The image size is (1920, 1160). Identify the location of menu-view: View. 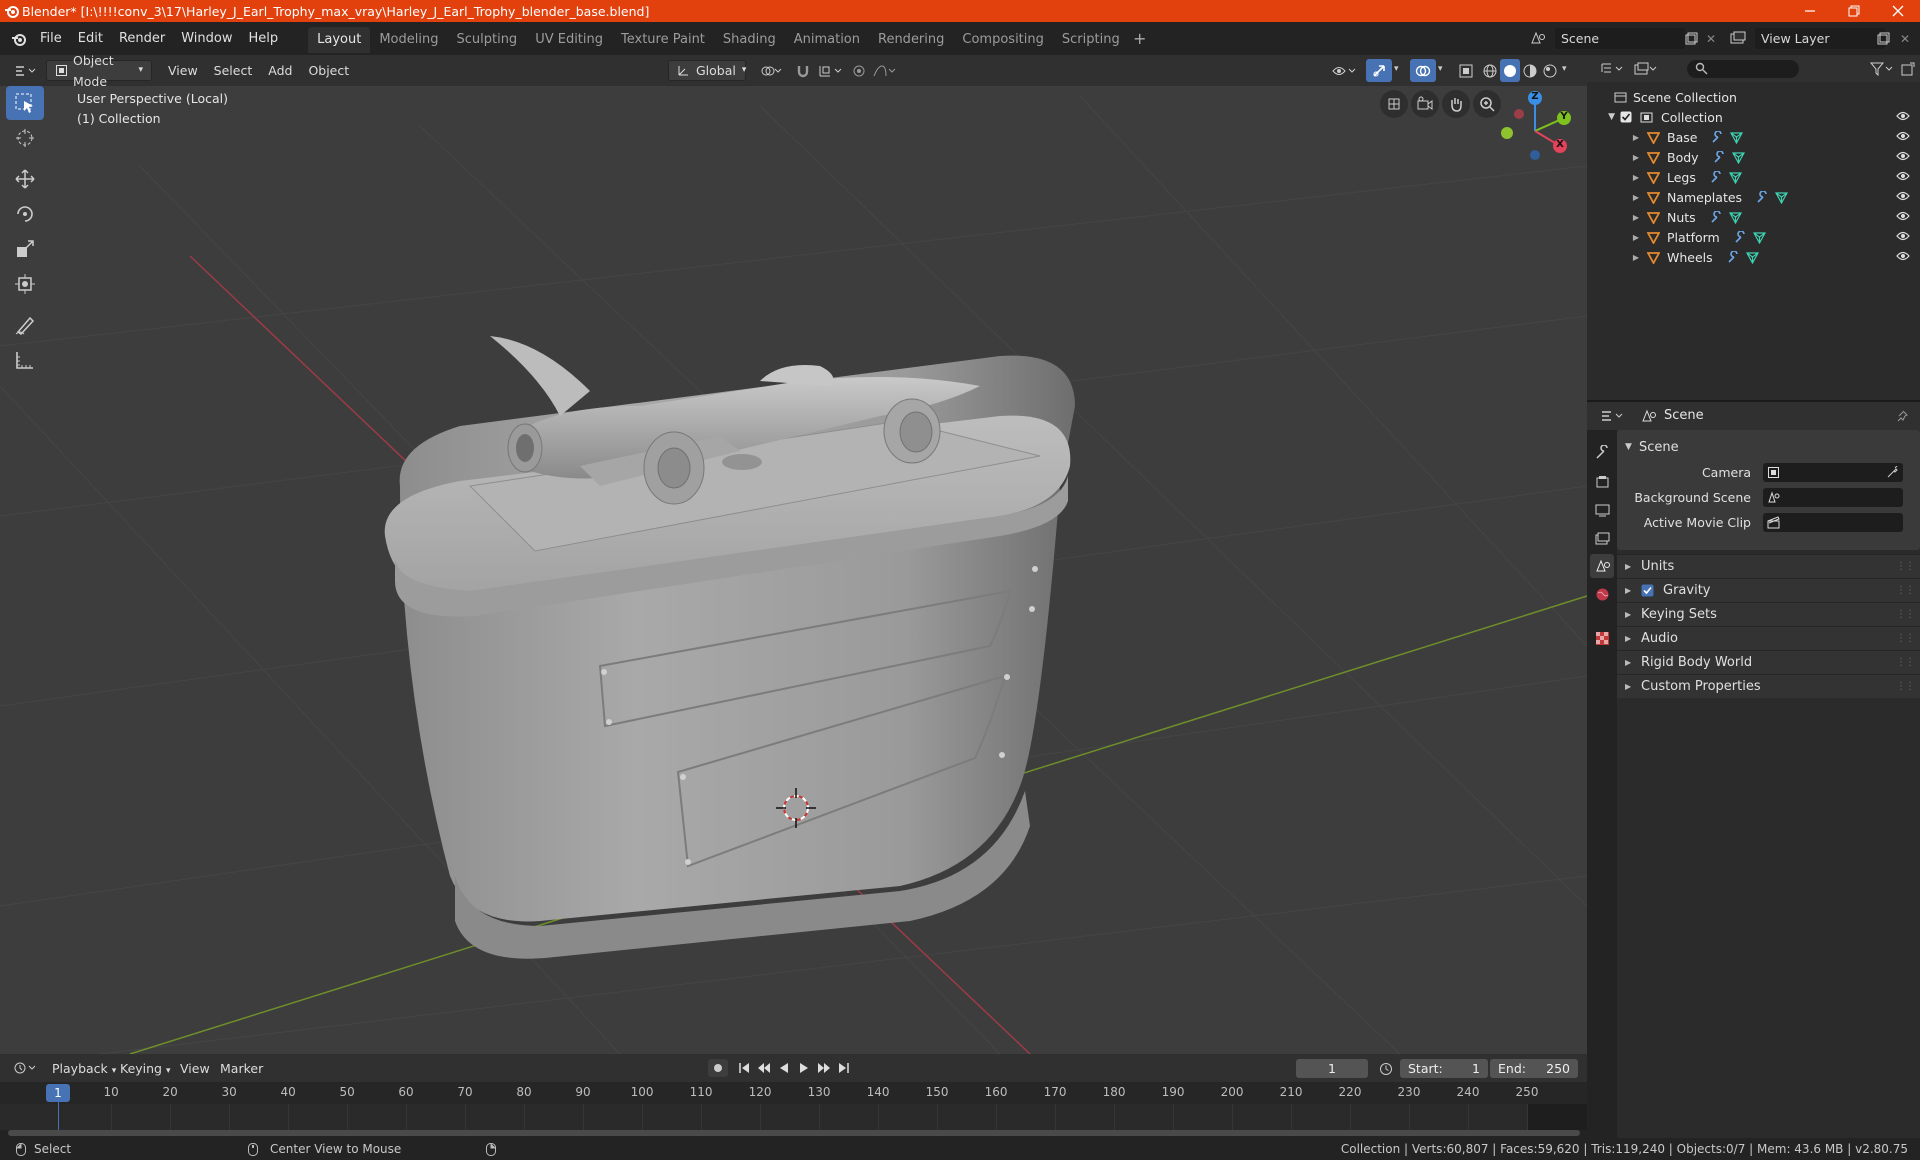
(183, 70).